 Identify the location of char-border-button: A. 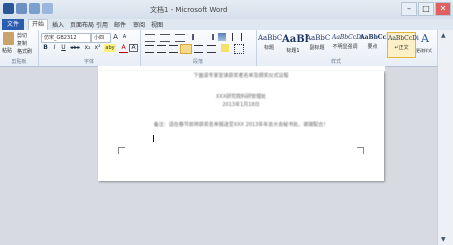
(133, 48).